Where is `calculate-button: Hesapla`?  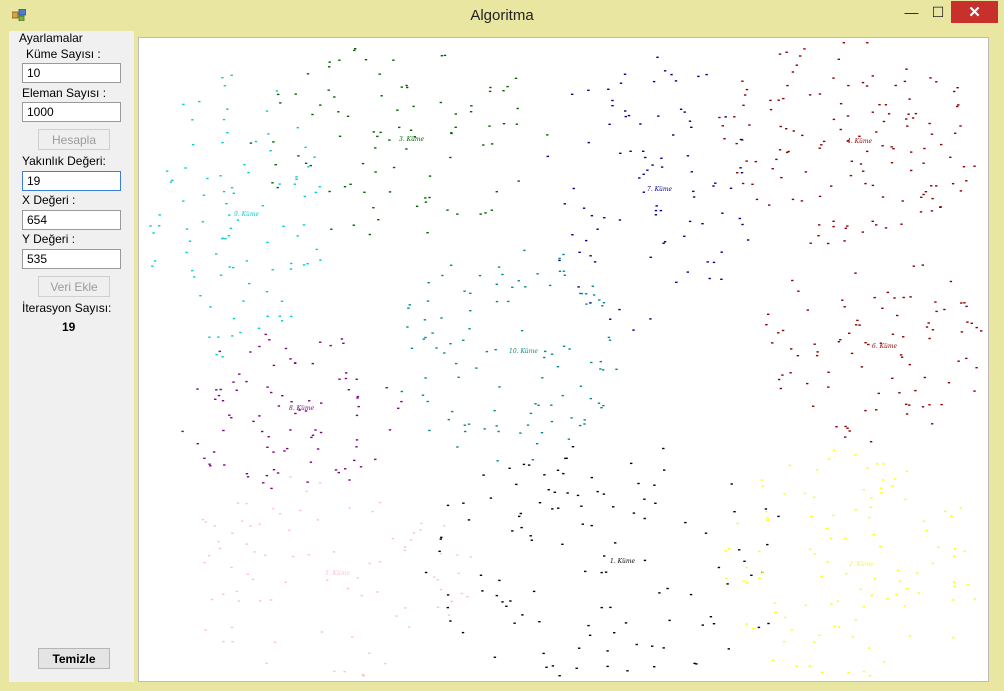
calculate-button: Hesapla is located at coordinates (74, 139).